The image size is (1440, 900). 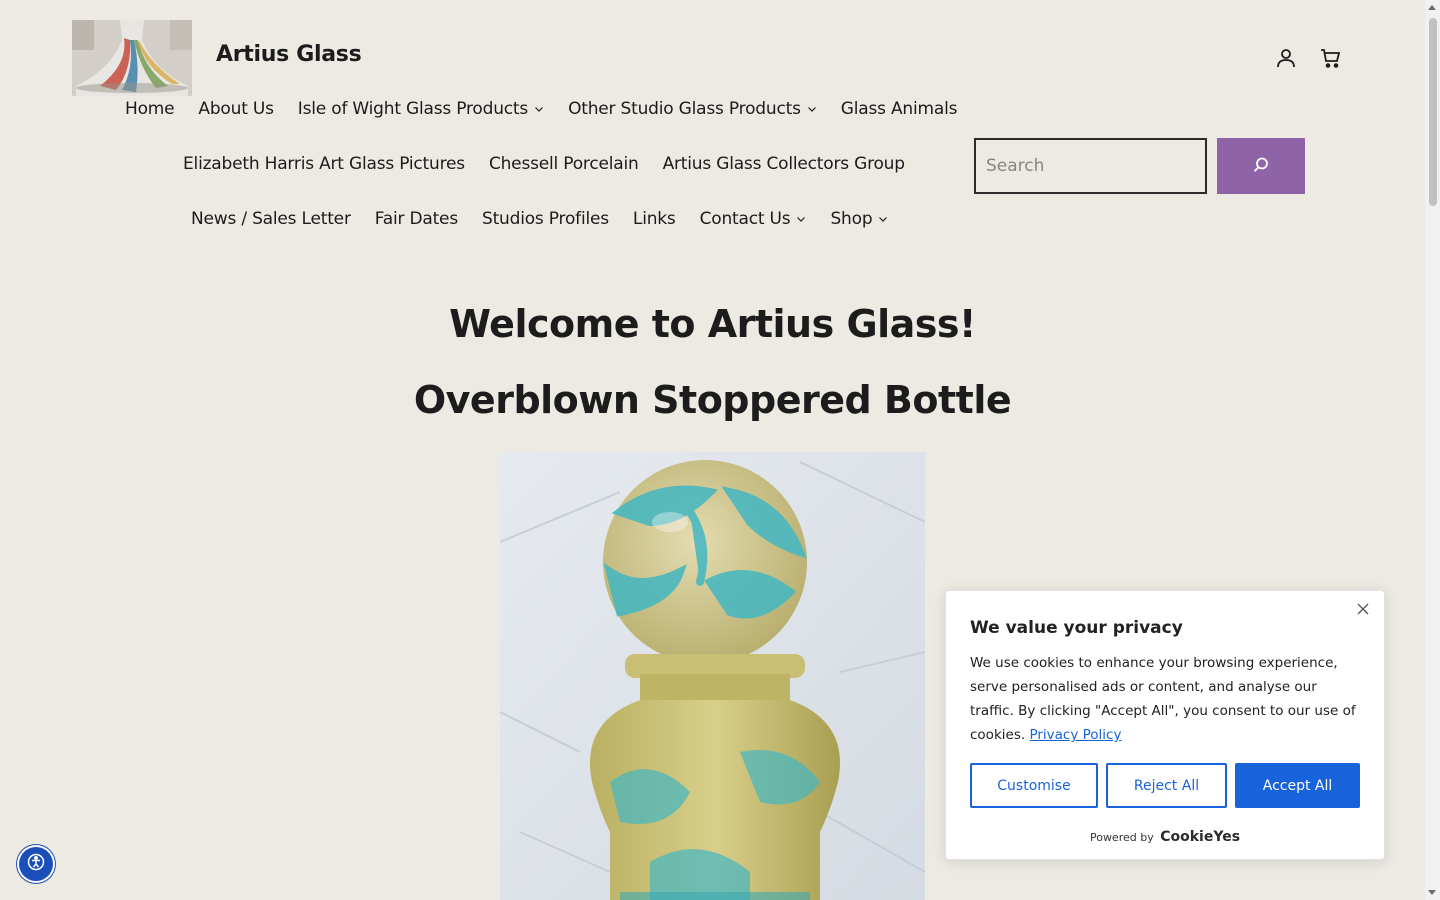 What do you see at coordinates (236, 109) in the screenshot?
I see `nav-item-about-us: About Us` at bounding box center [236, 109].